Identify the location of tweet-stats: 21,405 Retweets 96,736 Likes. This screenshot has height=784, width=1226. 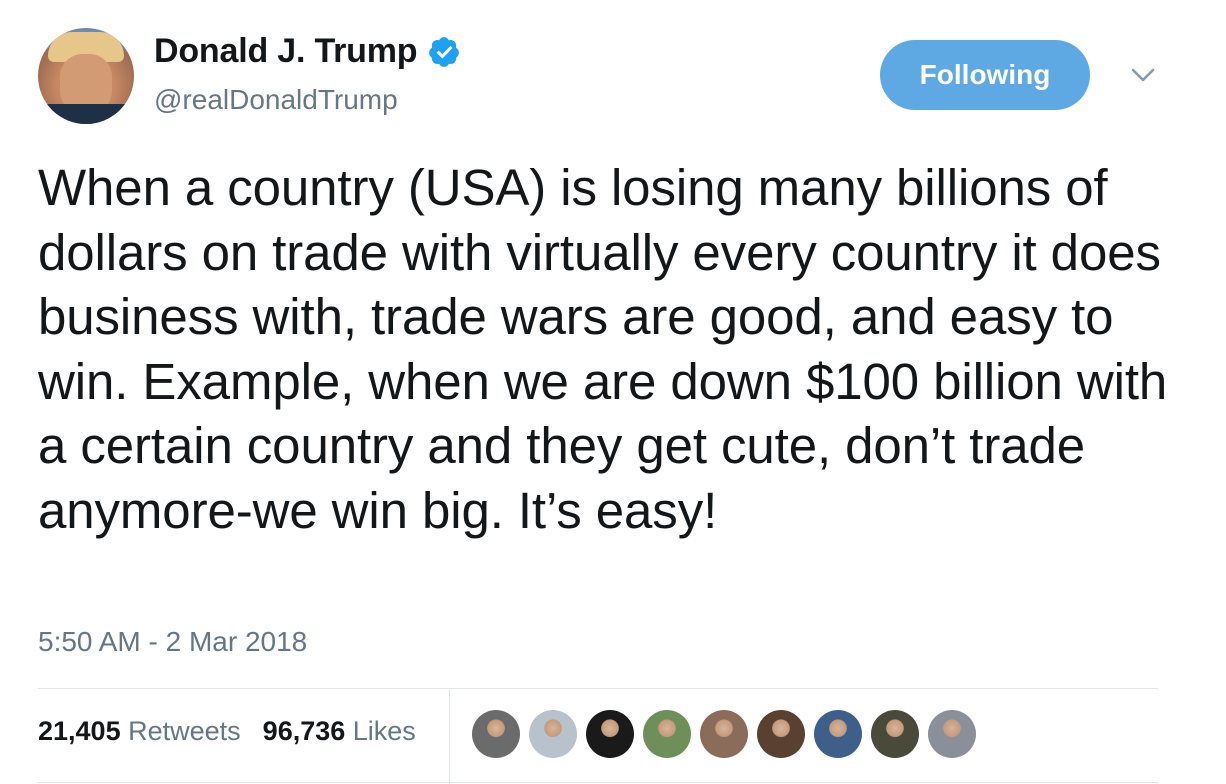
(227, 731).